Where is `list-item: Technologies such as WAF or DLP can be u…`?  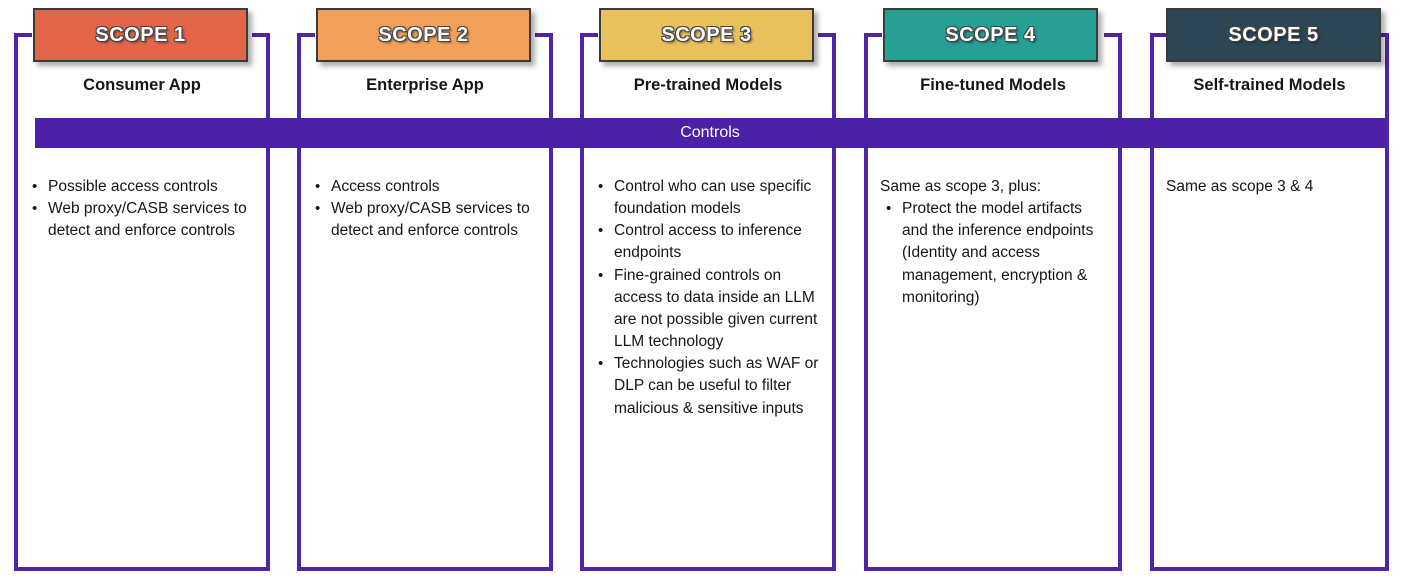
list-item: Technologies such as WAF or DLP can be u… is located at coordinates (715, 386).